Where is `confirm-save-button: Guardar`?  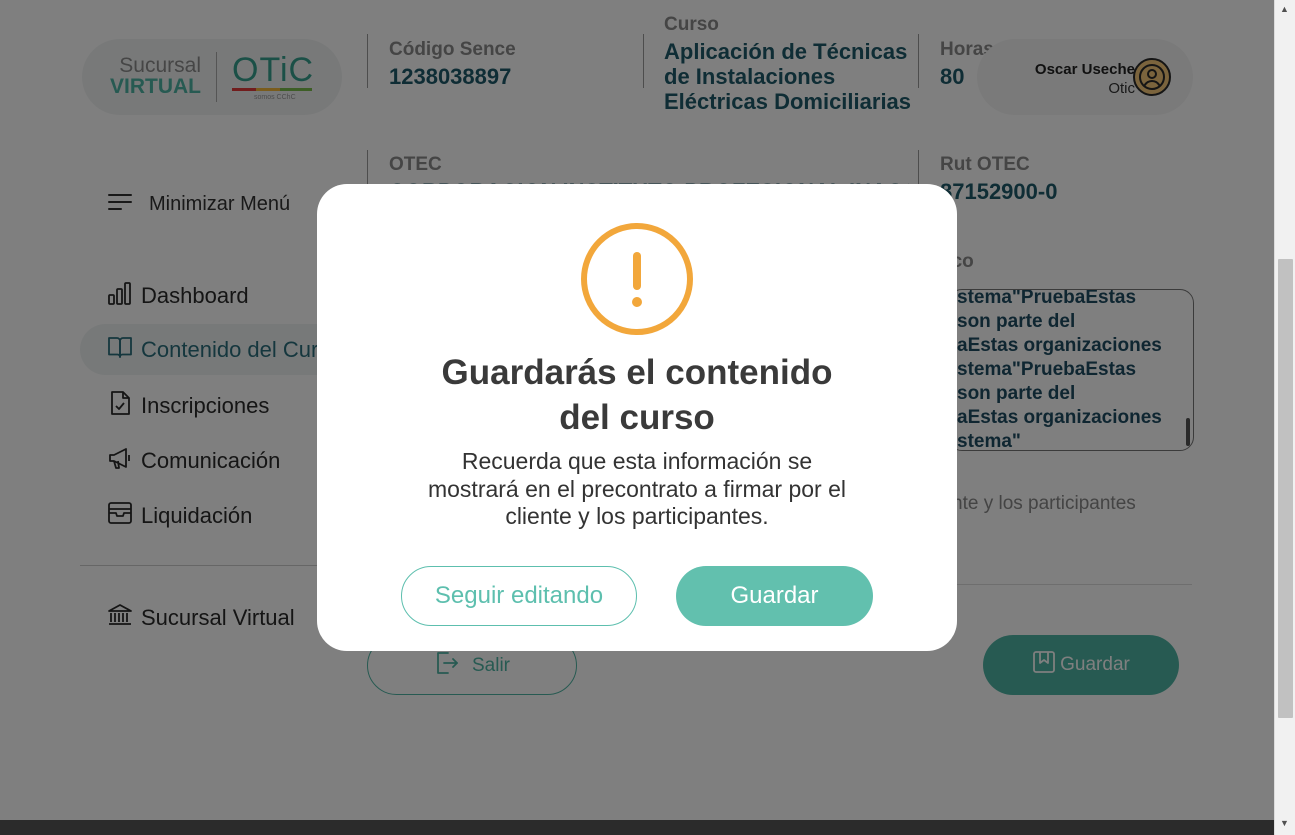
confirm-save-button: Guardar is located at coordinates (774, 596).